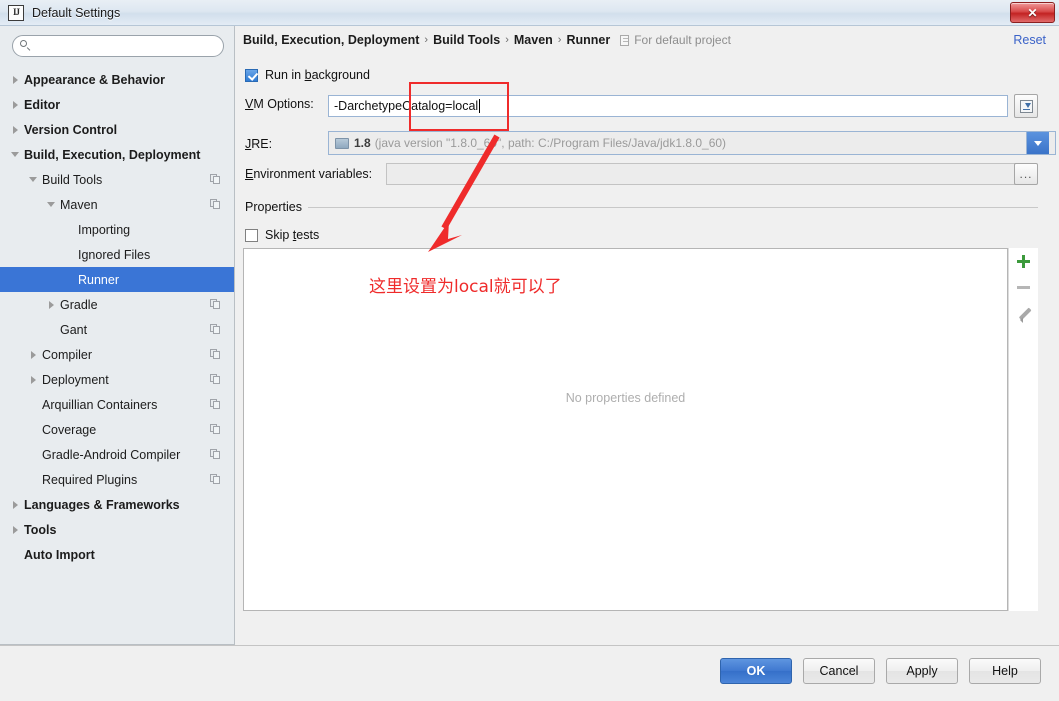 This screenshot has height=701, width=1059. Describe the element at coordinates (40, 529) in the screenshot. I see `sidebar-item-label: Tools` at that location.